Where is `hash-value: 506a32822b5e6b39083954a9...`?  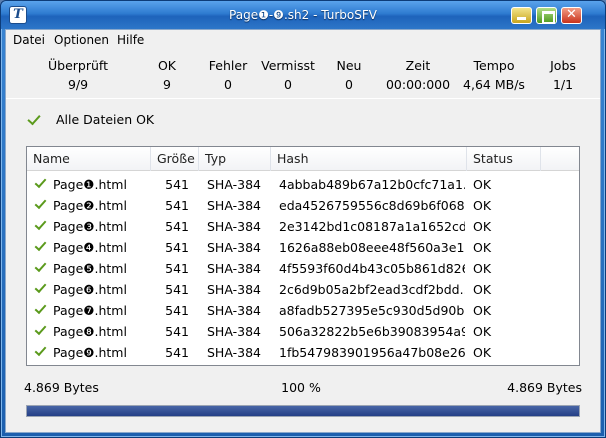
hash-value: 506a32822b5e6b39083954a9... is located at coordinates (372, 331).